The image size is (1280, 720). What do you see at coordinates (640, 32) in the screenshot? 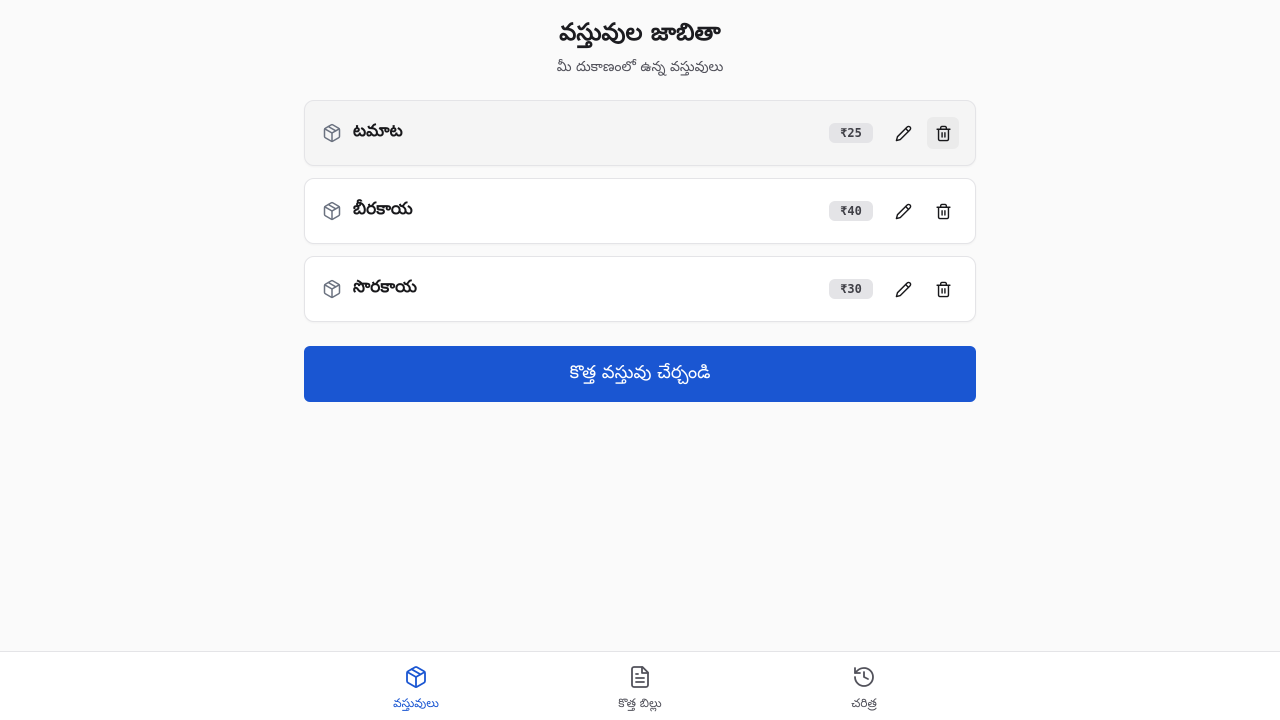
I see `page-title: వస్తువుల జాబితా` at bounding box center [640, 32].